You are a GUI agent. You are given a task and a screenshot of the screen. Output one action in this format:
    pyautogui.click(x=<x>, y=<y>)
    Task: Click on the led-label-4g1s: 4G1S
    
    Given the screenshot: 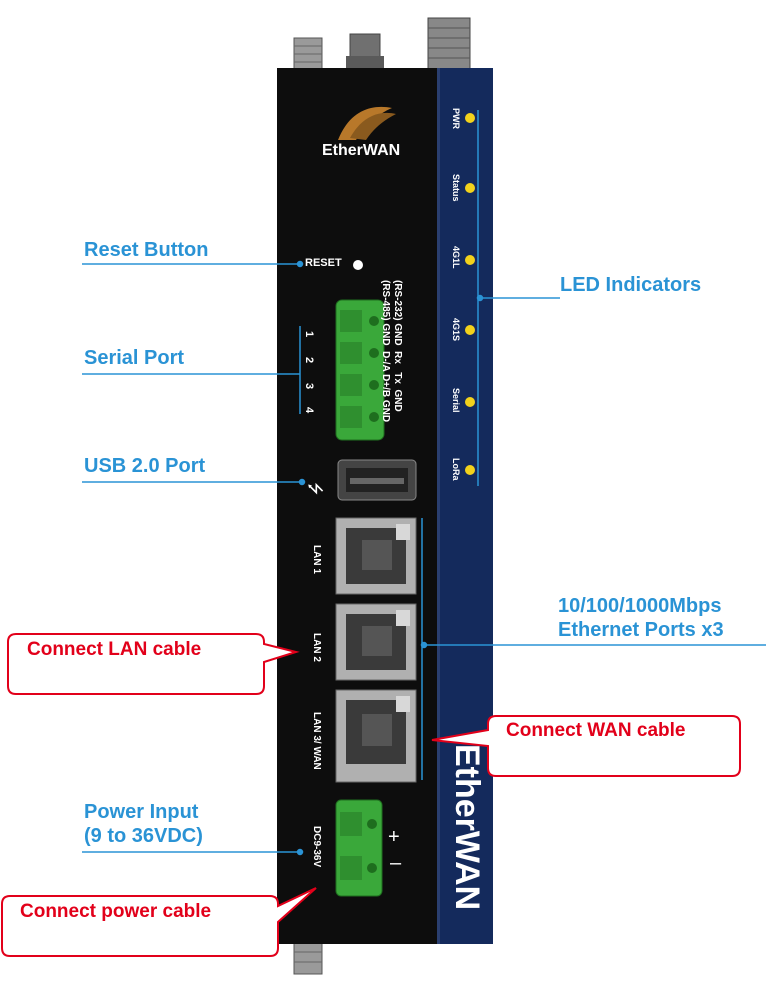 What is the action you would take?
    pyautogui.click(x=456, y=330)
    